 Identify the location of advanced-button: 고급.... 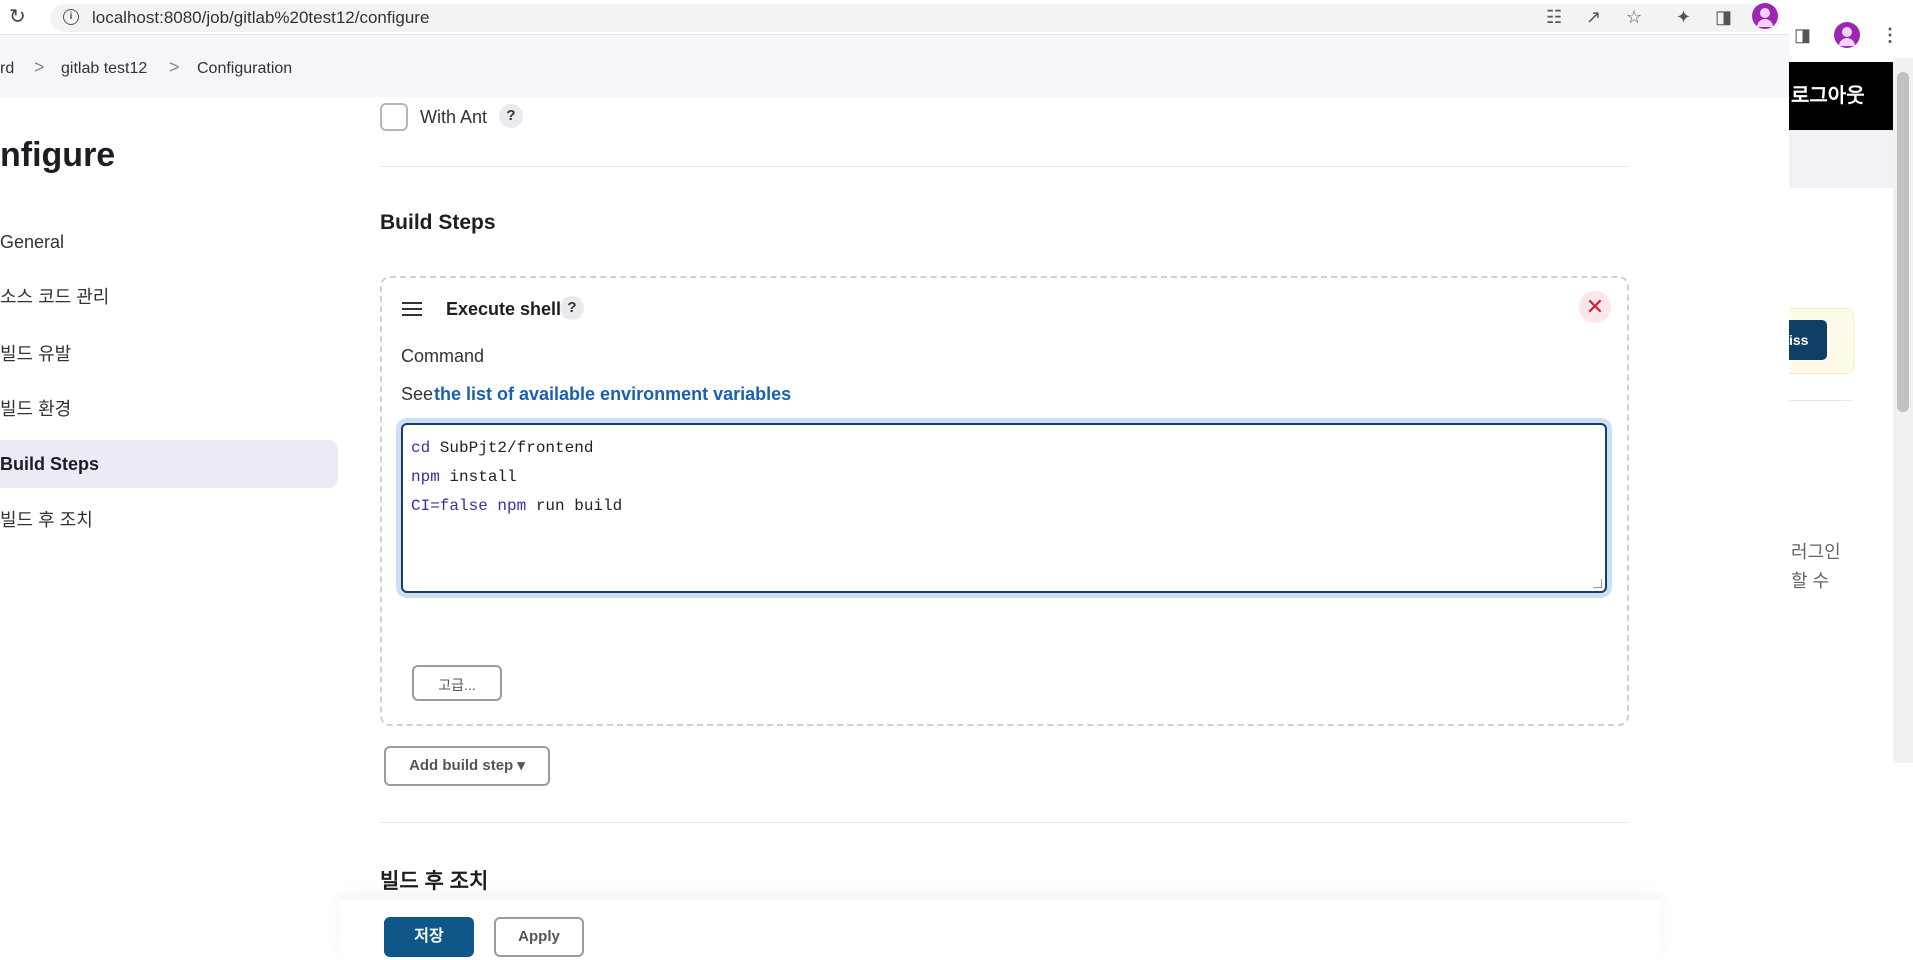
(457, 683).